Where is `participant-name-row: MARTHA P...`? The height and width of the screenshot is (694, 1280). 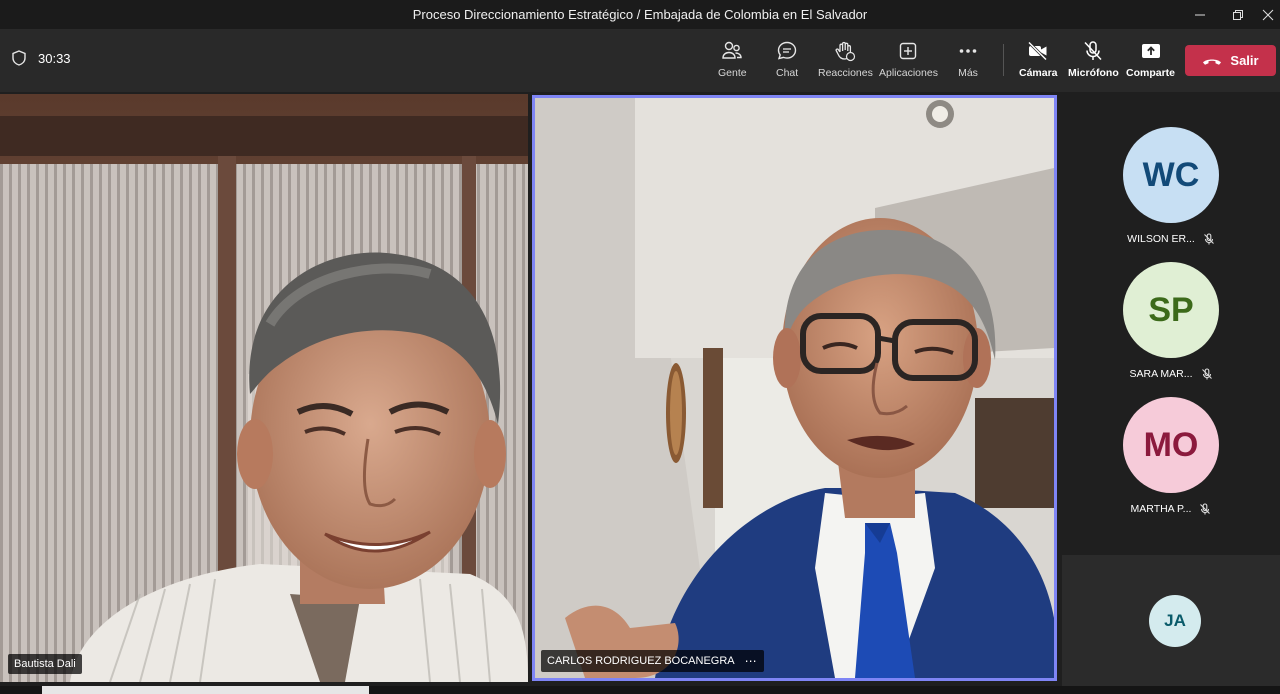
participant-name-row: MARTHA P... is located at coordinates (1171, 509).